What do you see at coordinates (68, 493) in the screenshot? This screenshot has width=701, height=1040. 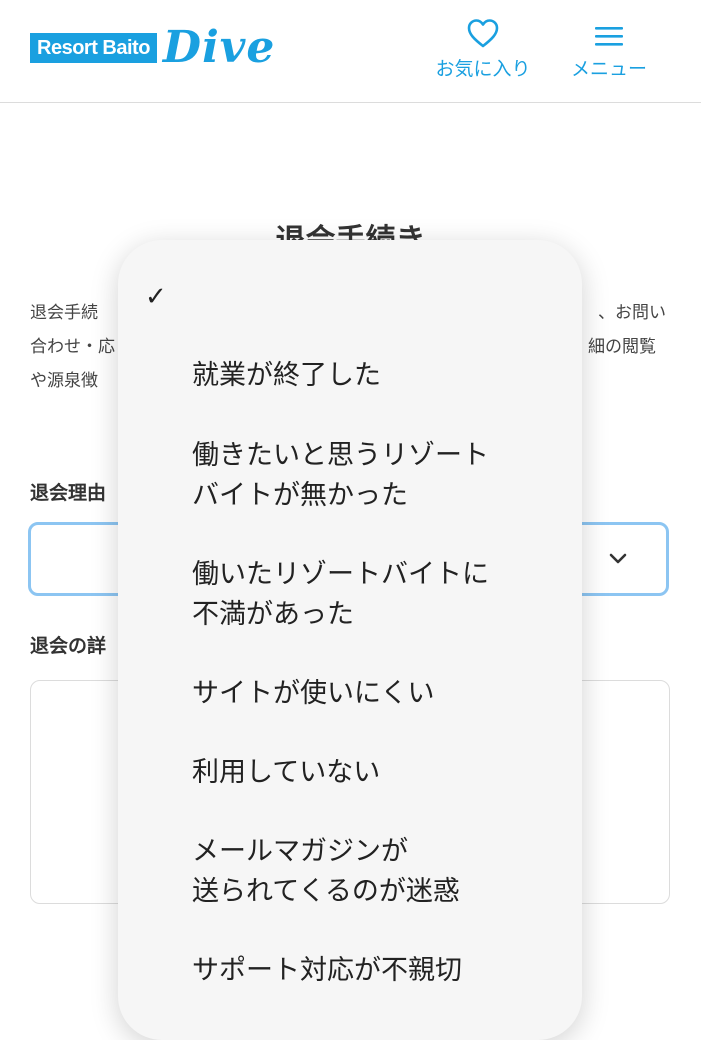 I see `reason-label: 退会理由` at bounding box center [68, 493].